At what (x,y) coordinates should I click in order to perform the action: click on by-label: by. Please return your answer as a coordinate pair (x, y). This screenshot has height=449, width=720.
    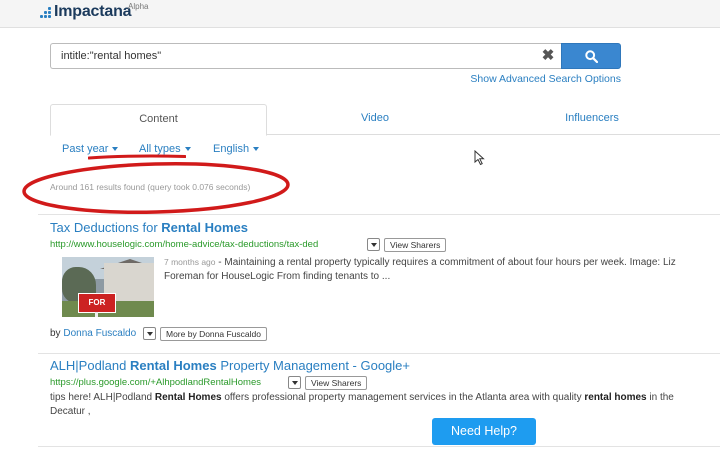
    Looking at the image, I should click on (57, 333).